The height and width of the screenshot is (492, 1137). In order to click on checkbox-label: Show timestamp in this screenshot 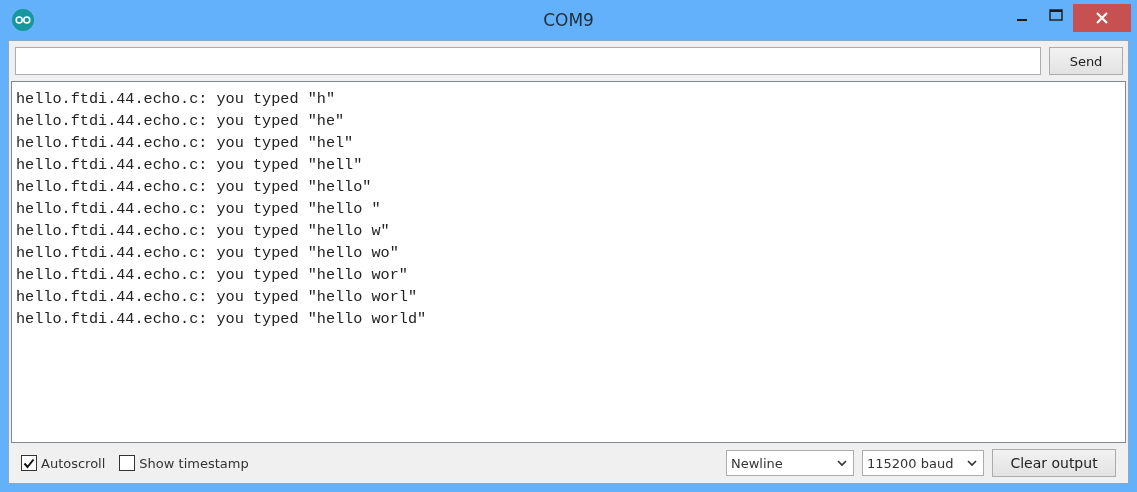, I will do `click(194, 463)`.